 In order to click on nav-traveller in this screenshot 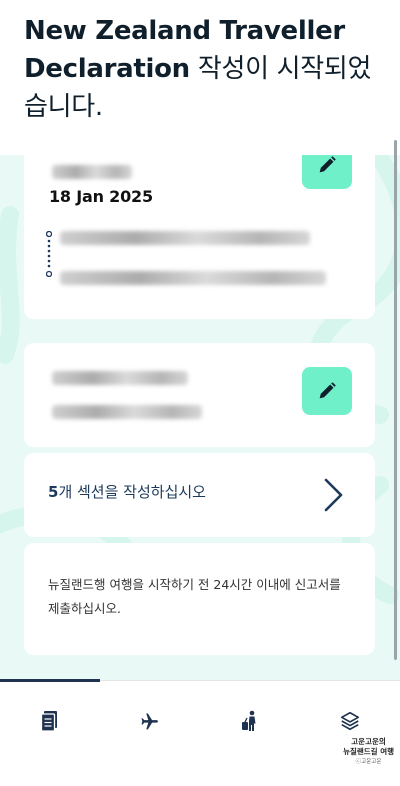, I will do `click(250, 721)`.